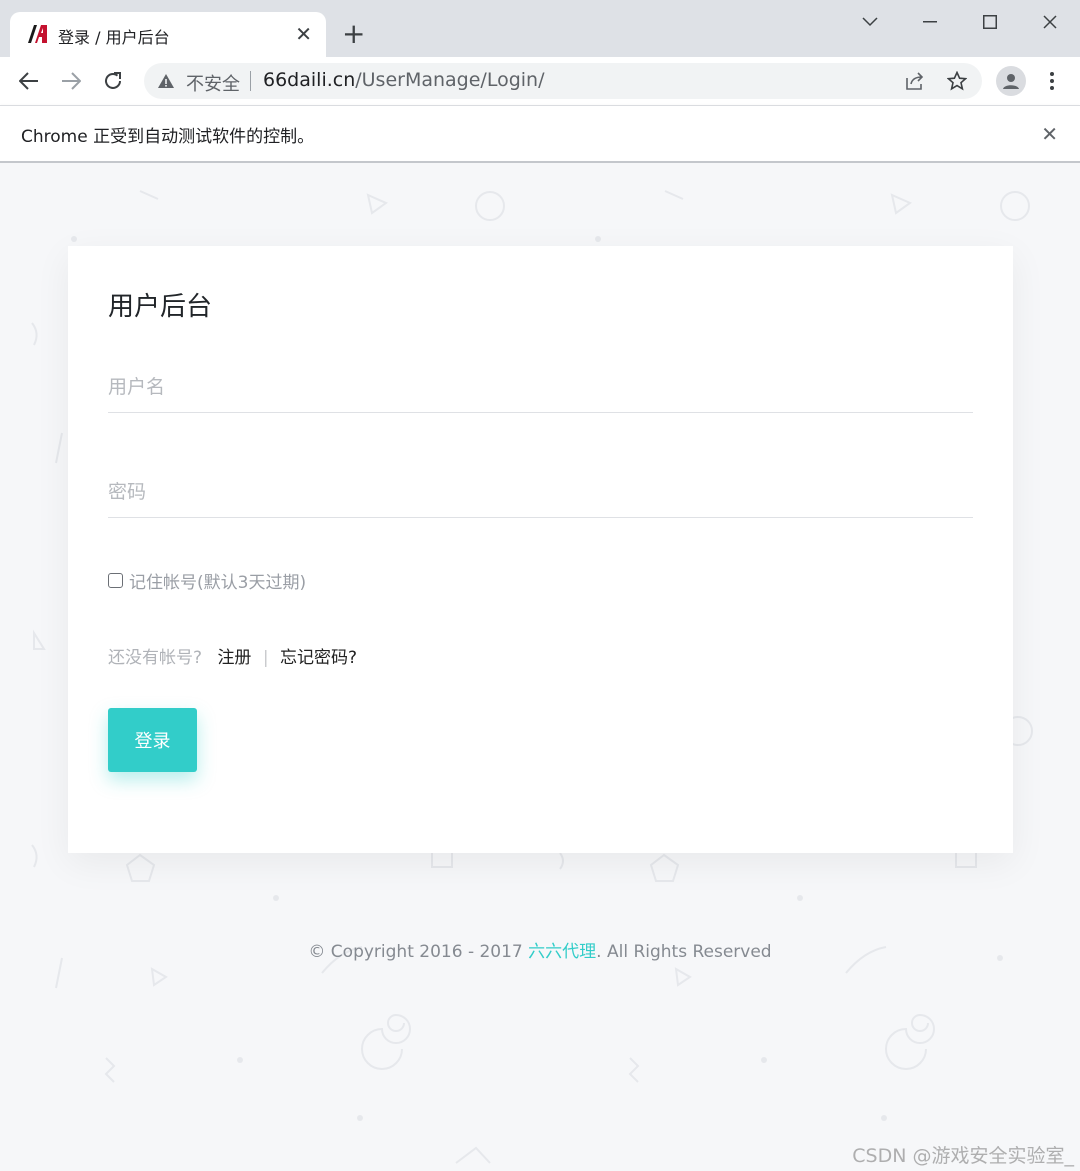  I want to click on password-input, so click(540, 492).